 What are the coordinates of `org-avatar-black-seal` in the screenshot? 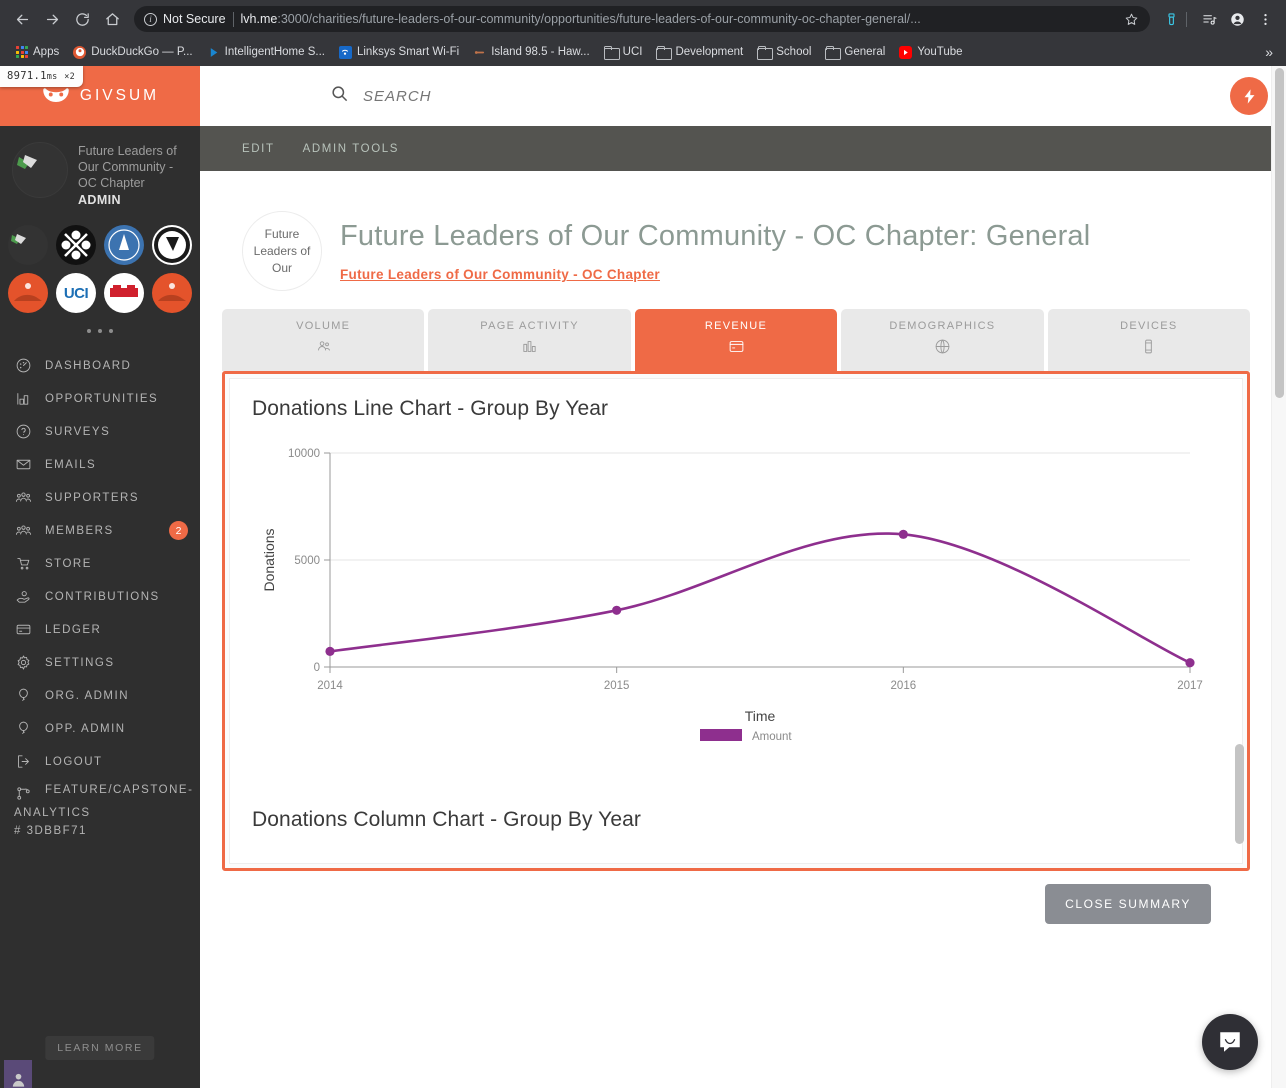 It's located at (172, 245).